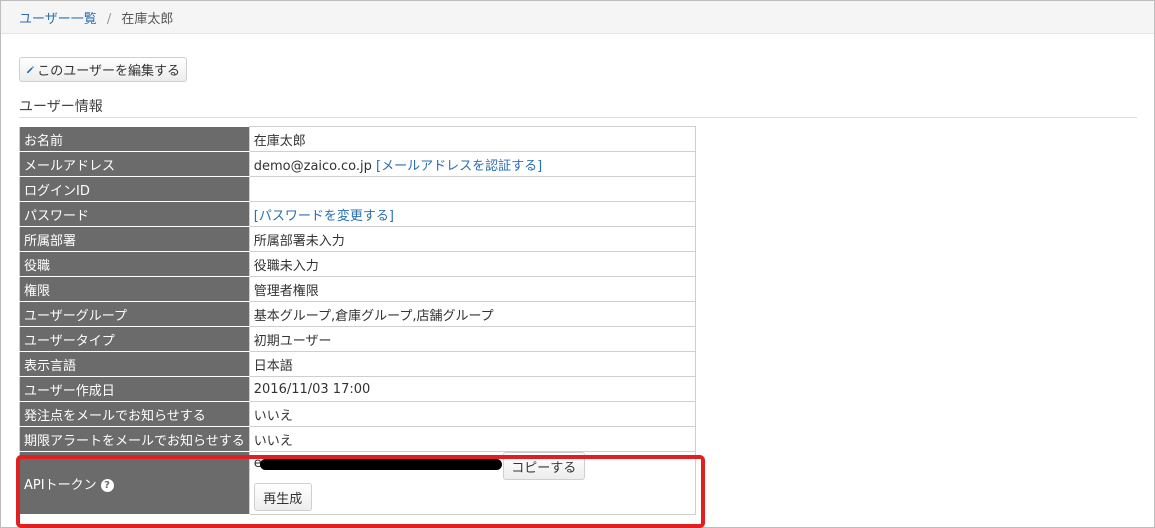  I want to click on edit-user-button: このユーザーを編集する, so click(103, 69).